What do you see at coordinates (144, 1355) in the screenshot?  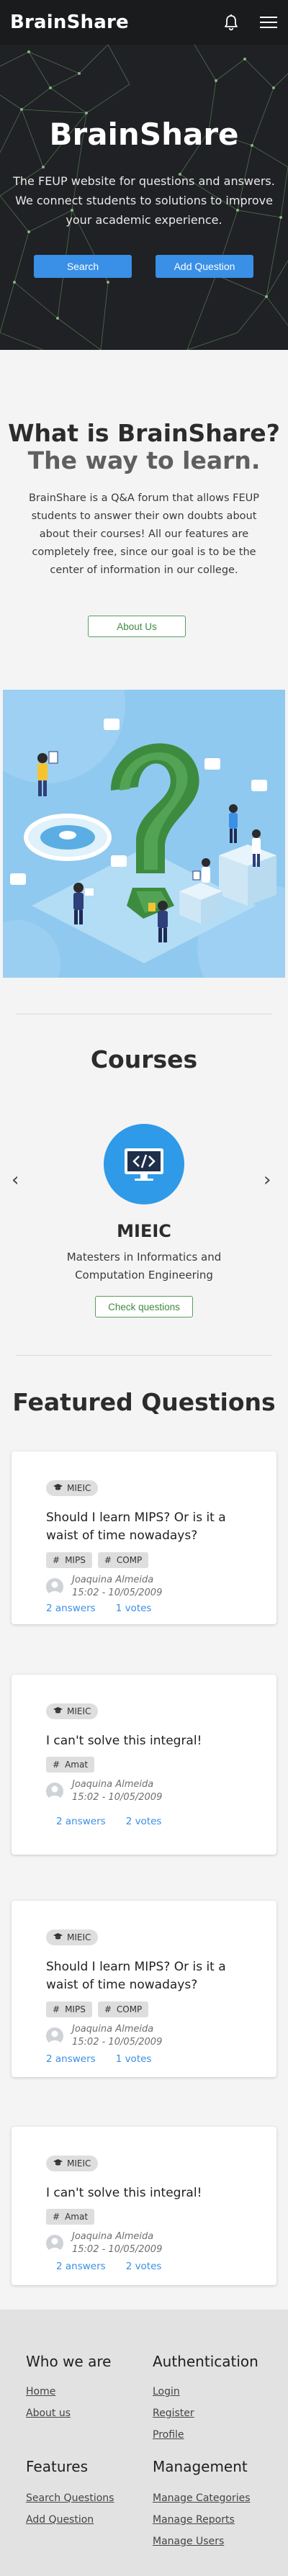 I see `section-divider` at bounding box center [144, 1355].